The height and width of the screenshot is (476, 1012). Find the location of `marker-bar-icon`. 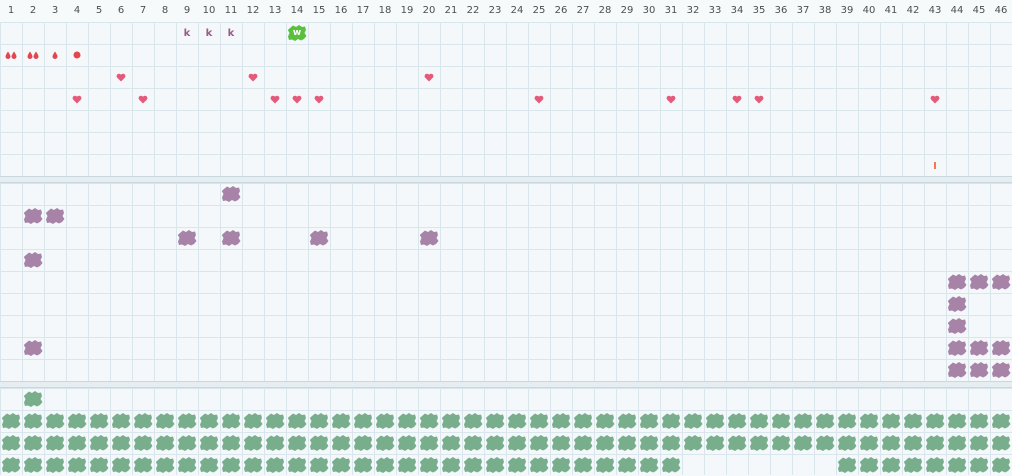

marker-bar-icon is located at coordinates (935, 165).